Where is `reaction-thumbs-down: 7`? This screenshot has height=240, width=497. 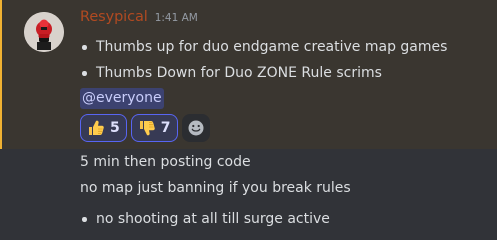 reaction-thumbs-down: 7 is located at coordinates (154, 128).